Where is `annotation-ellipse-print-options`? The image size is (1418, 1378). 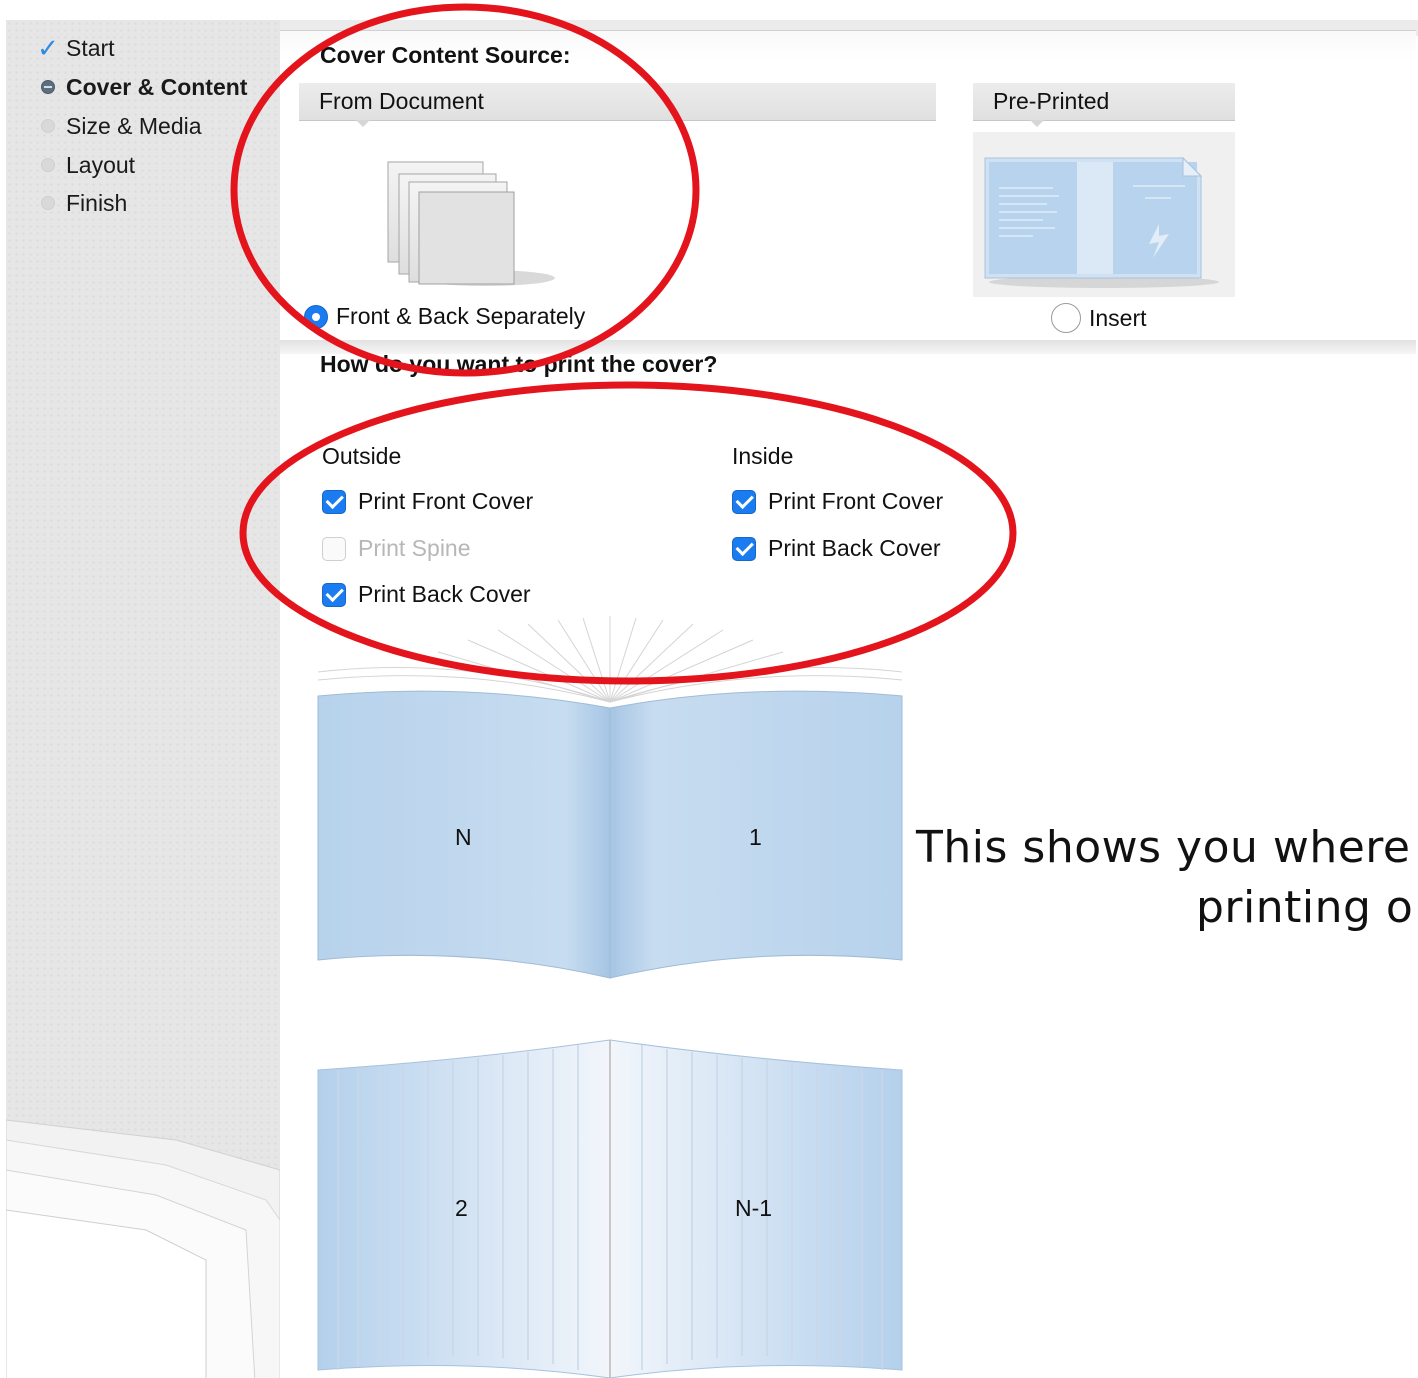 annotation-ellipse-print-options is located at coordinates (628, 533).